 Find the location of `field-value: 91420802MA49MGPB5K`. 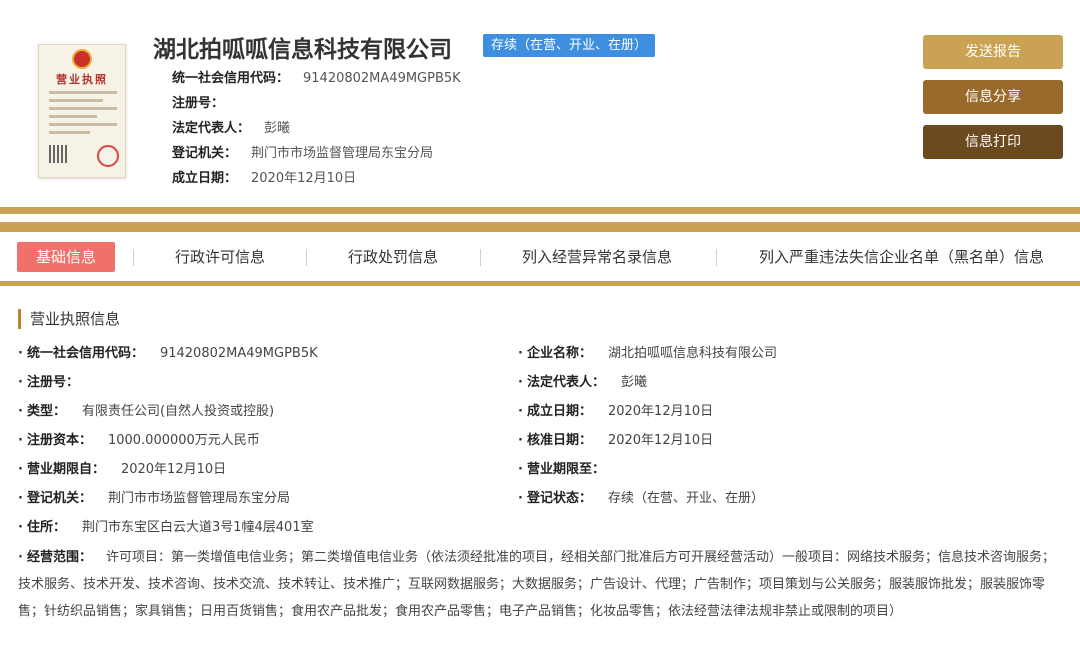

field-value: 91420802MA49MGPB5K is located at coordinates (238, 353).